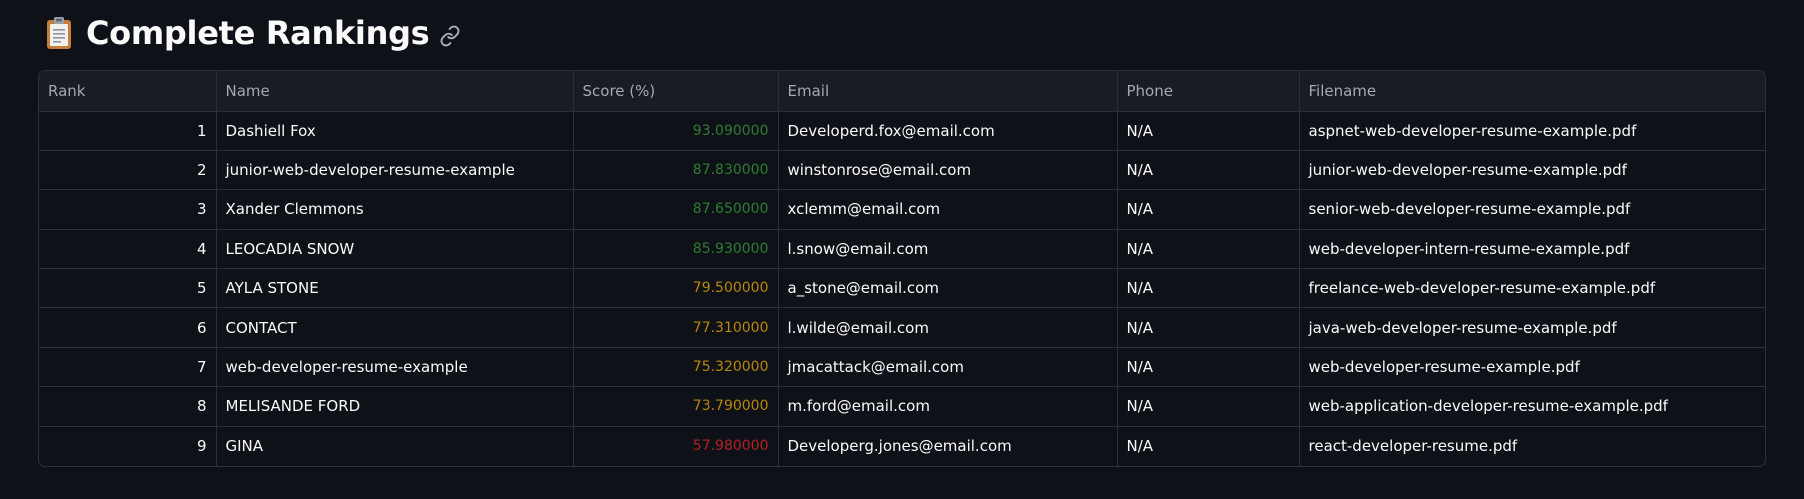 This screenshot has width=1804, height=499. Describe the element at coordinates (128, 288) in the screenshot. I see `rank-cell: 5` at that location.